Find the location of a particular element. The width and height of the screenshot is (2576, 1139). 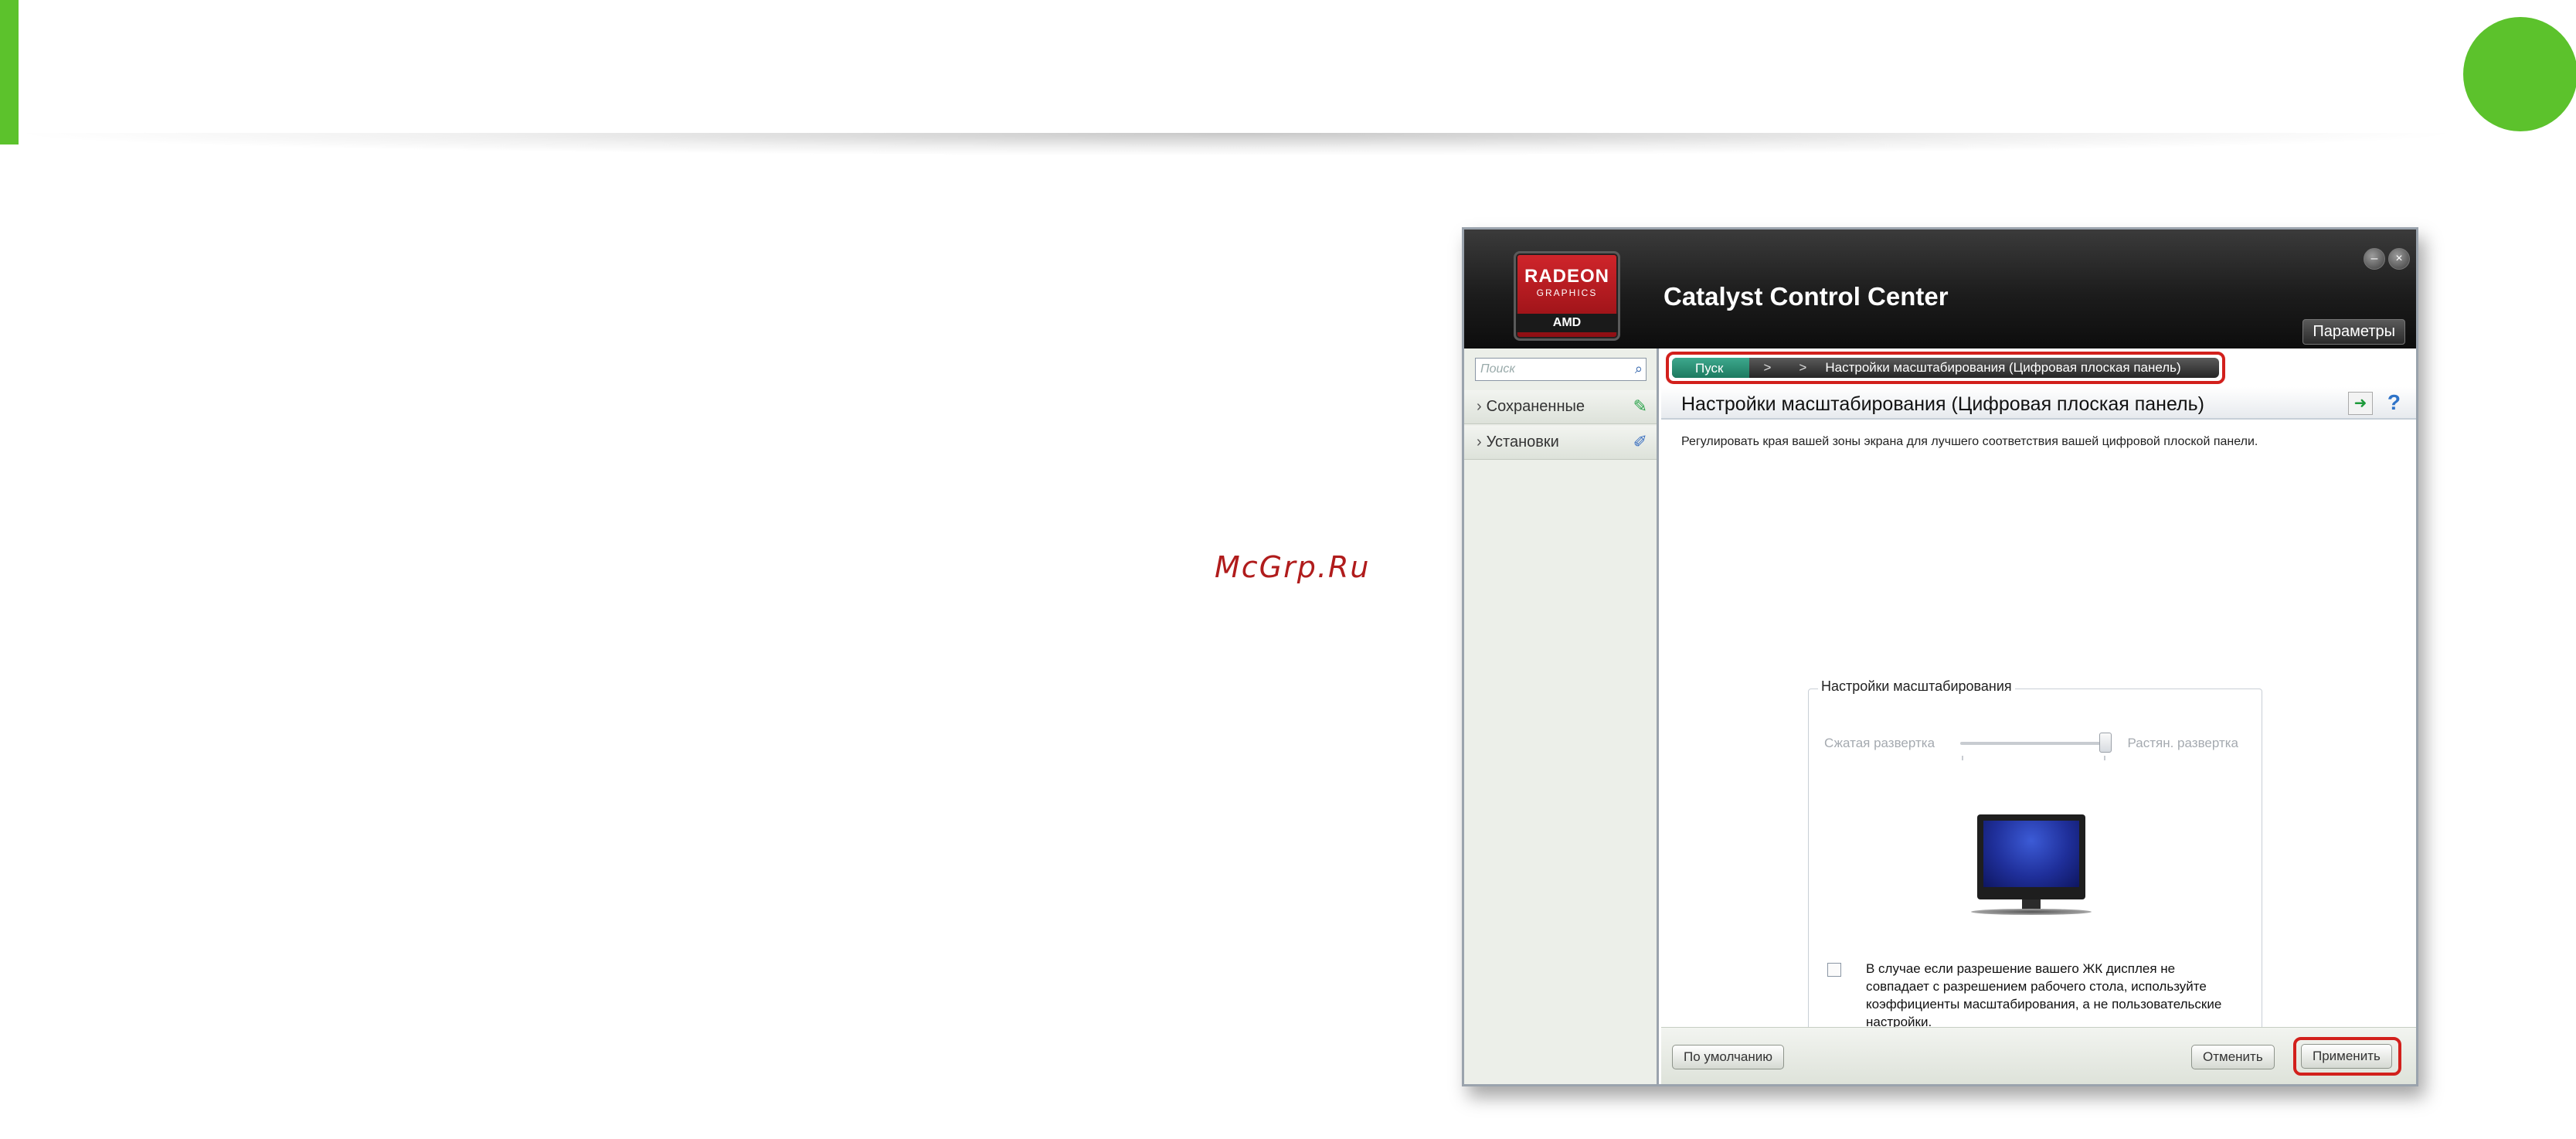

pin-icon: ✎ is located at coordinates (1640, 406).